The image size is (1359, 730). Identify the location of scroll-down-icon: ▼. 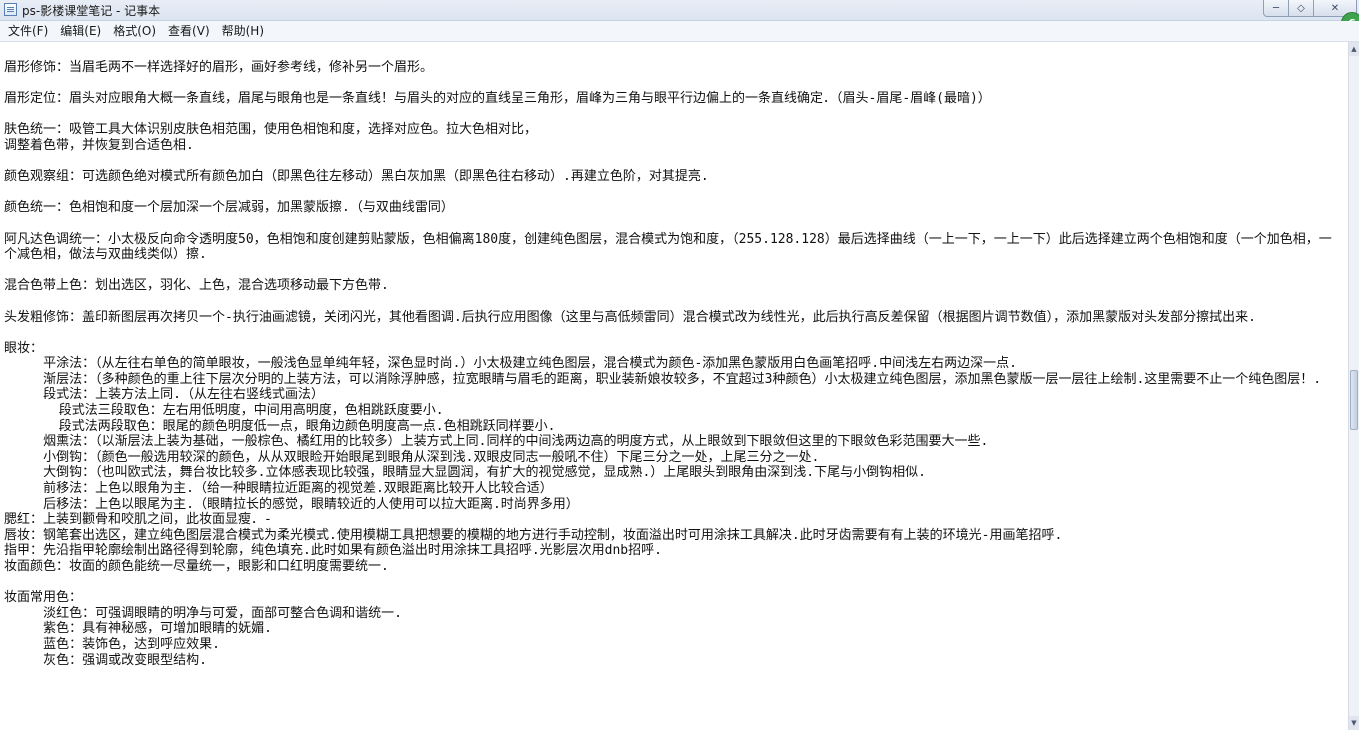
(1354, 723).